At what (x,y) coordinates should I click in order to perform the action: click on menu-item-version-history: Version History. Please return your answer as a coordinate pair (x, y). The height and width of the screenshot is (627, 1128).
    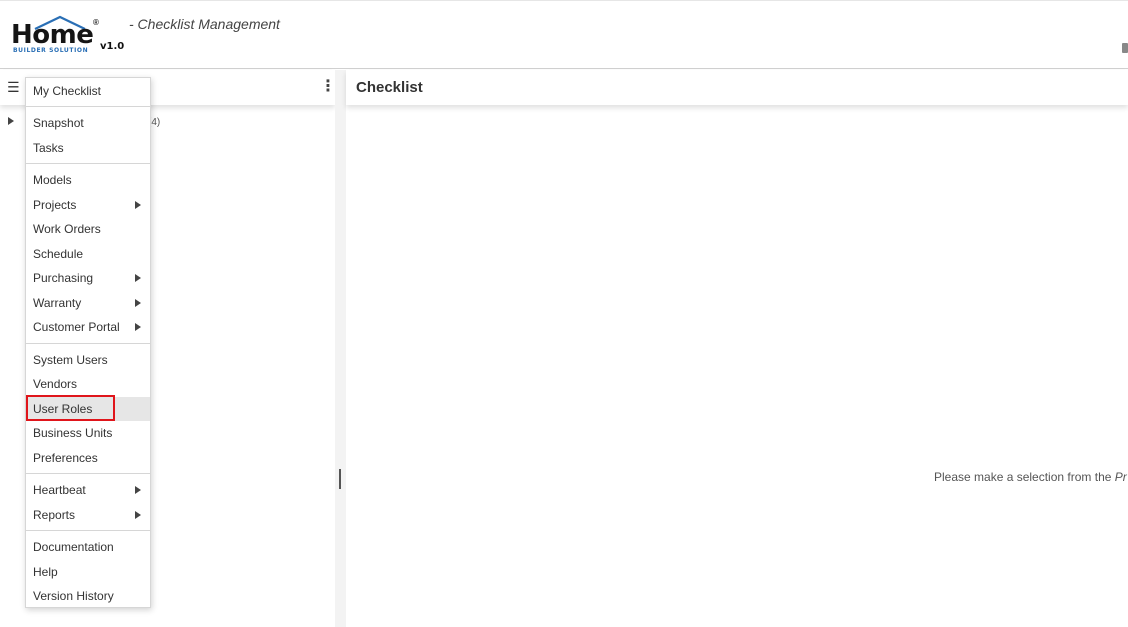
    Looking at the image, I should click on (88, 596).